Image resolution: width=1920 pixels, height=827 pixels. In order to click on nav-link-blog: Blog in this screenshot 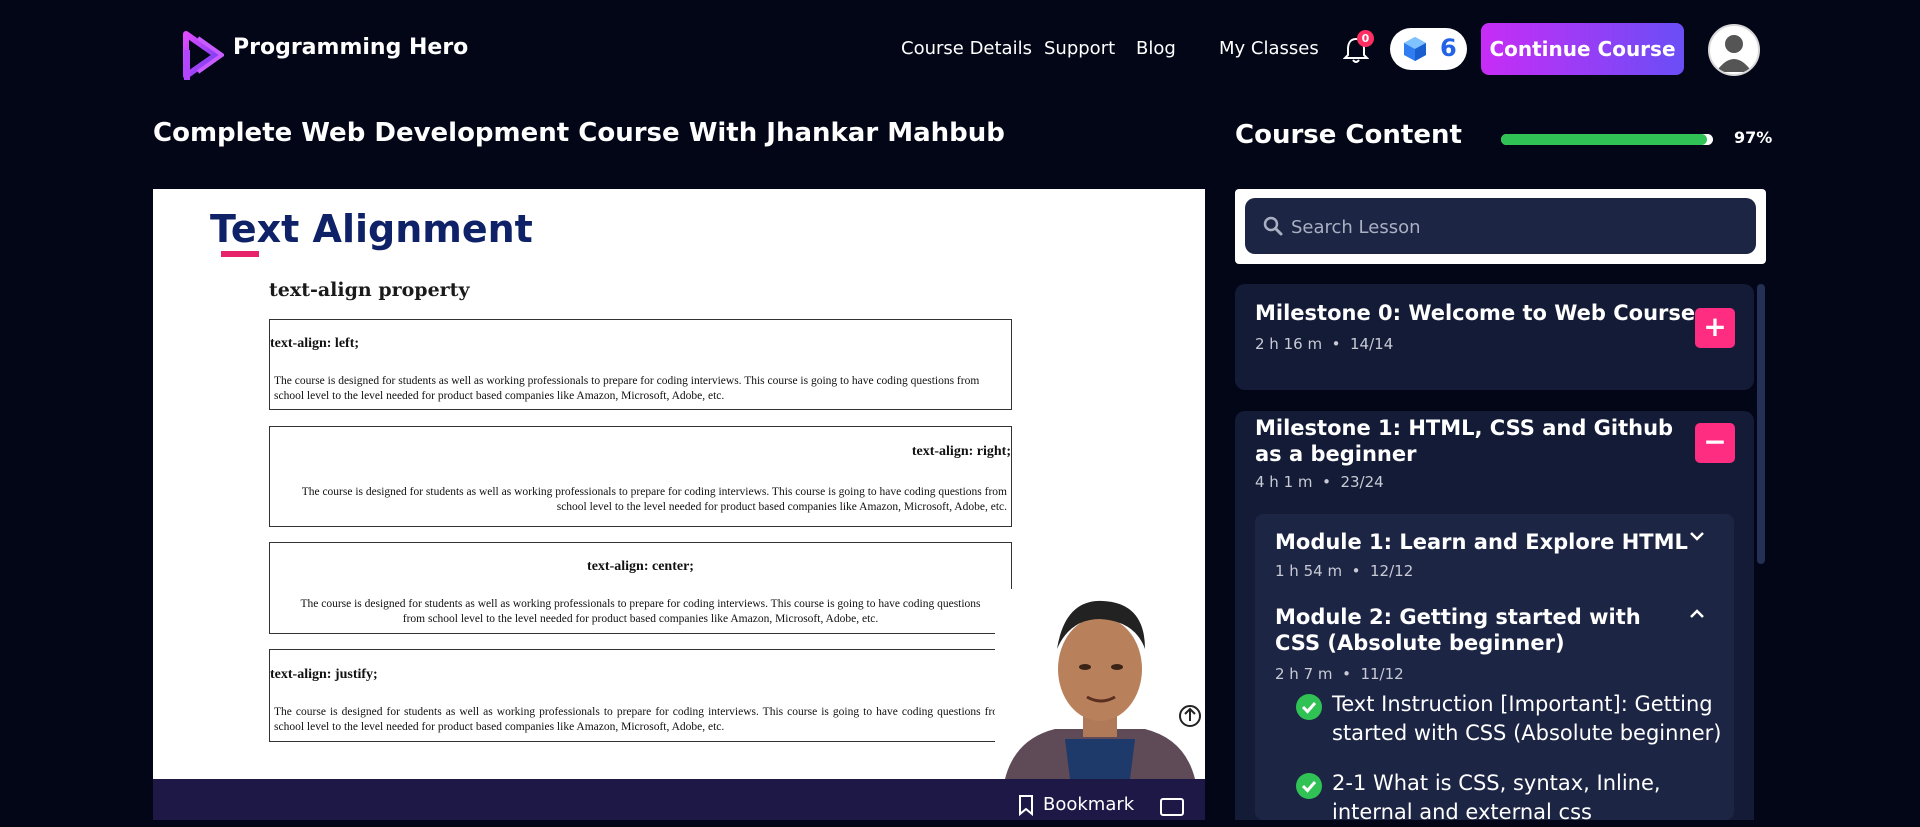, I will do `click(1156, 48)`.